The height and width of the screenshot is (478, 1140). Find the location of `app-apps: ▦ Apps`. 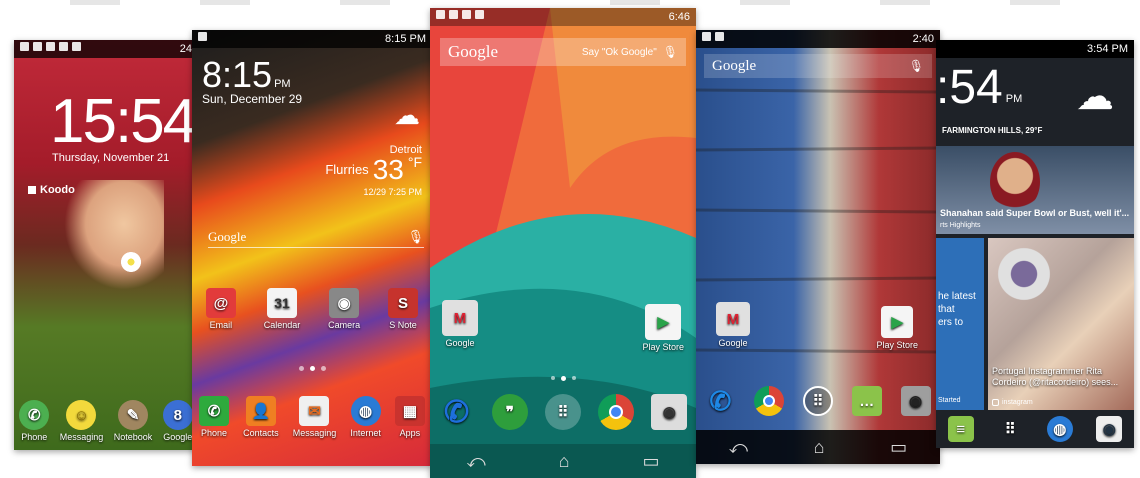

app-apps: ▦ Apps is located at coordinates (409, 417).